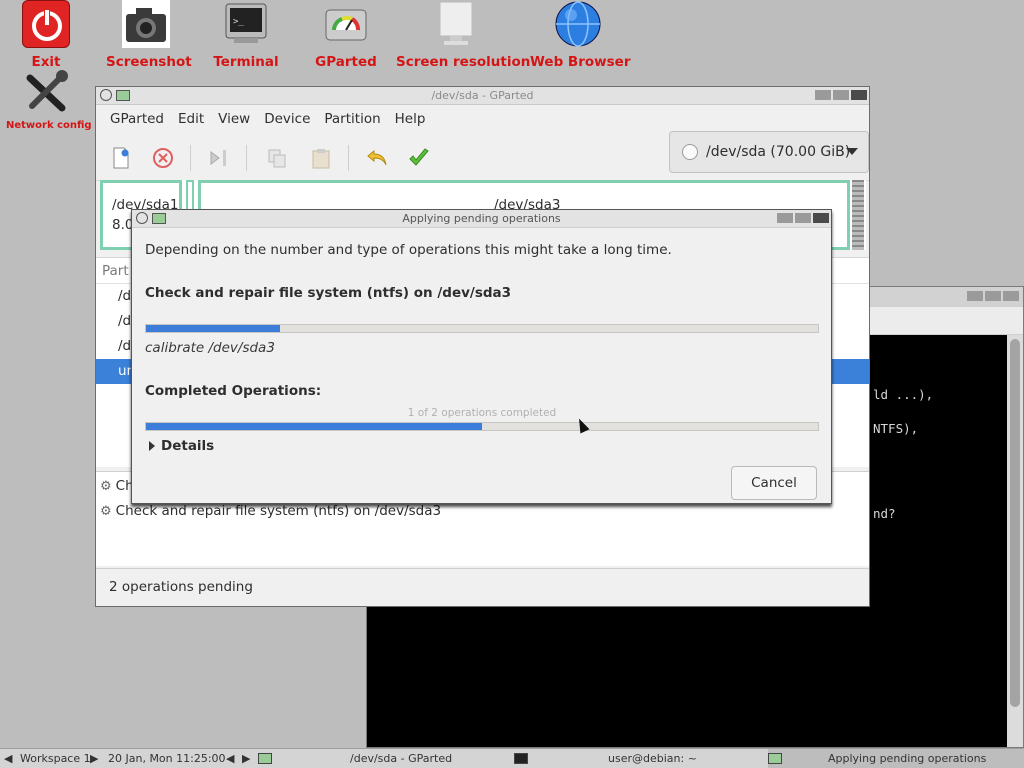  I want to click on camera-icon, so click(146, 24).